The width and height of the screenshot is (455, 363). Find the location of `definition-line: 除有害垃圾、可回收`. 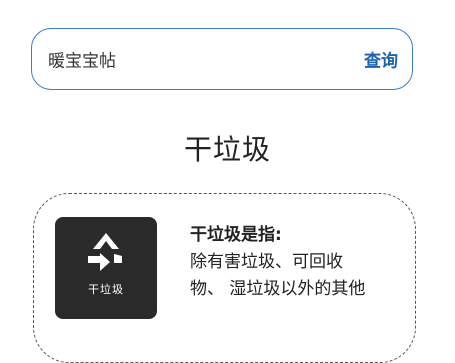

definition-line: 除有害垃圾、可回收 is located at coordinates (266, 262).